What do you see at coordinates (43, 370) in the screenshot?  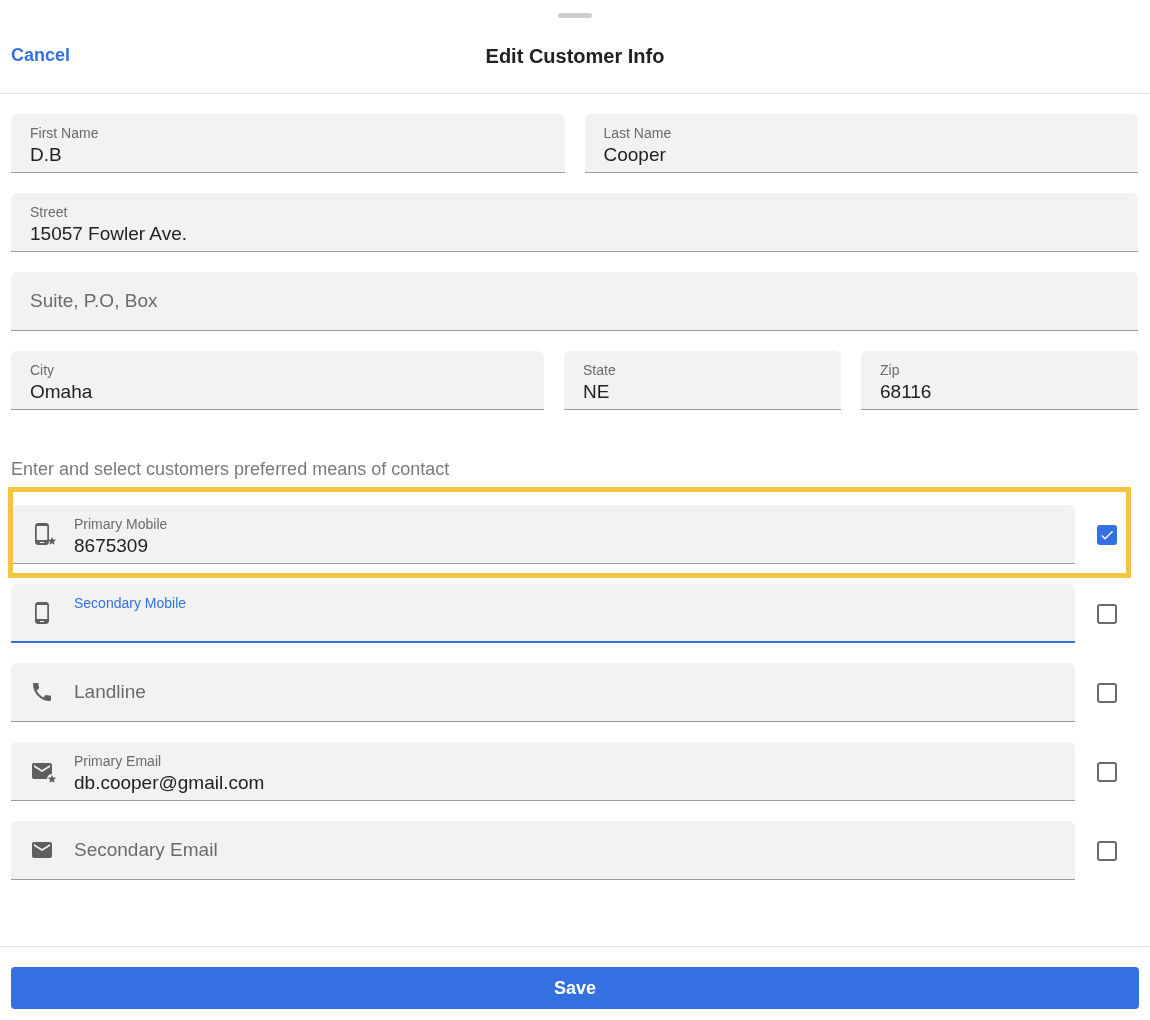 I see `field-label: City` at bounding box center [43, 370].